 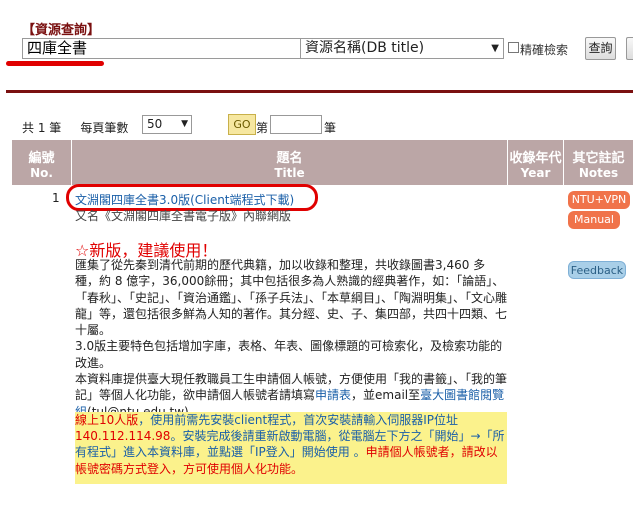 I want to click on per-page-value: 50, so click(x=155, y=124).